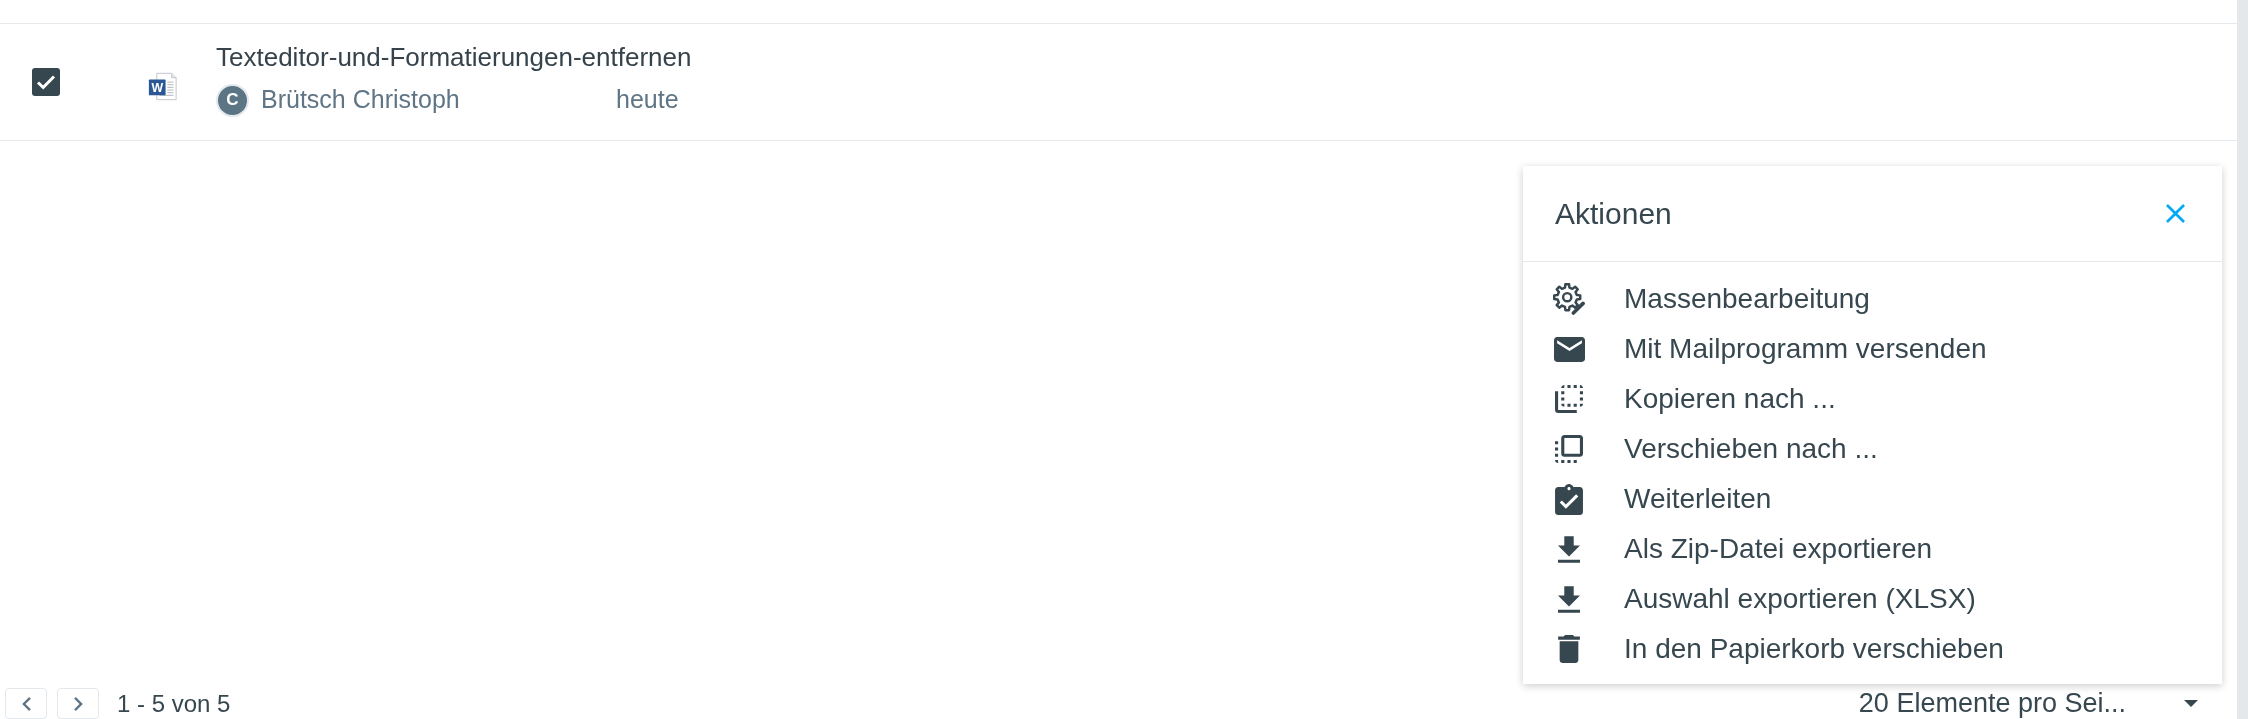 Image resolution: width=2248 pixels, height=719 pixels. I want to click on chevron-left-icon, so click(26, 703).